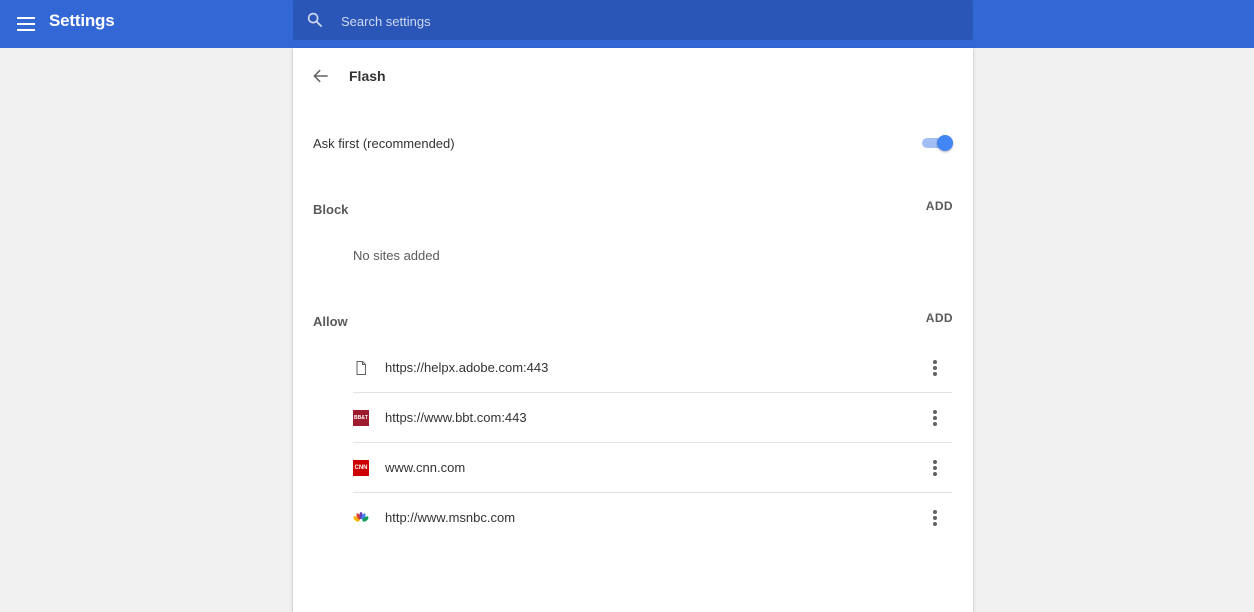 The image size is (1254, 612). I want to click on top-bar: Settings, so click(627, 24).